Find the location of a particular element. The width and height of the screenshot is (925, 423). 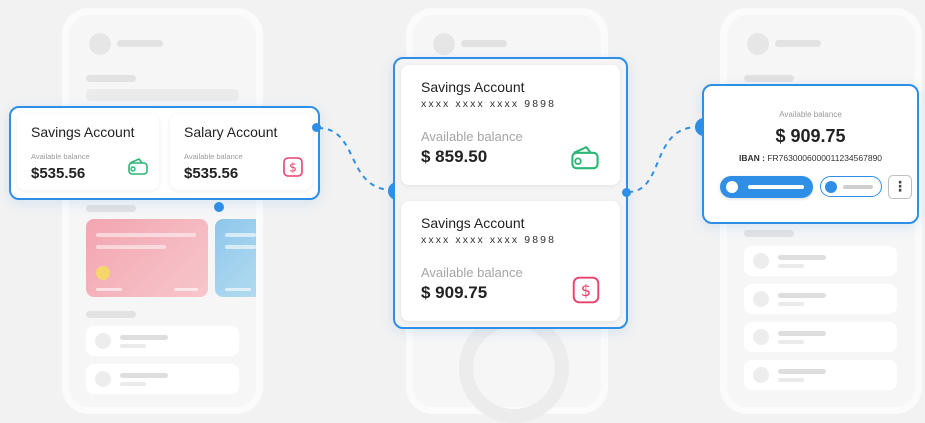

iban-line: IBAN : FR7630006000011234567890 is located at coordinates (810, 158).